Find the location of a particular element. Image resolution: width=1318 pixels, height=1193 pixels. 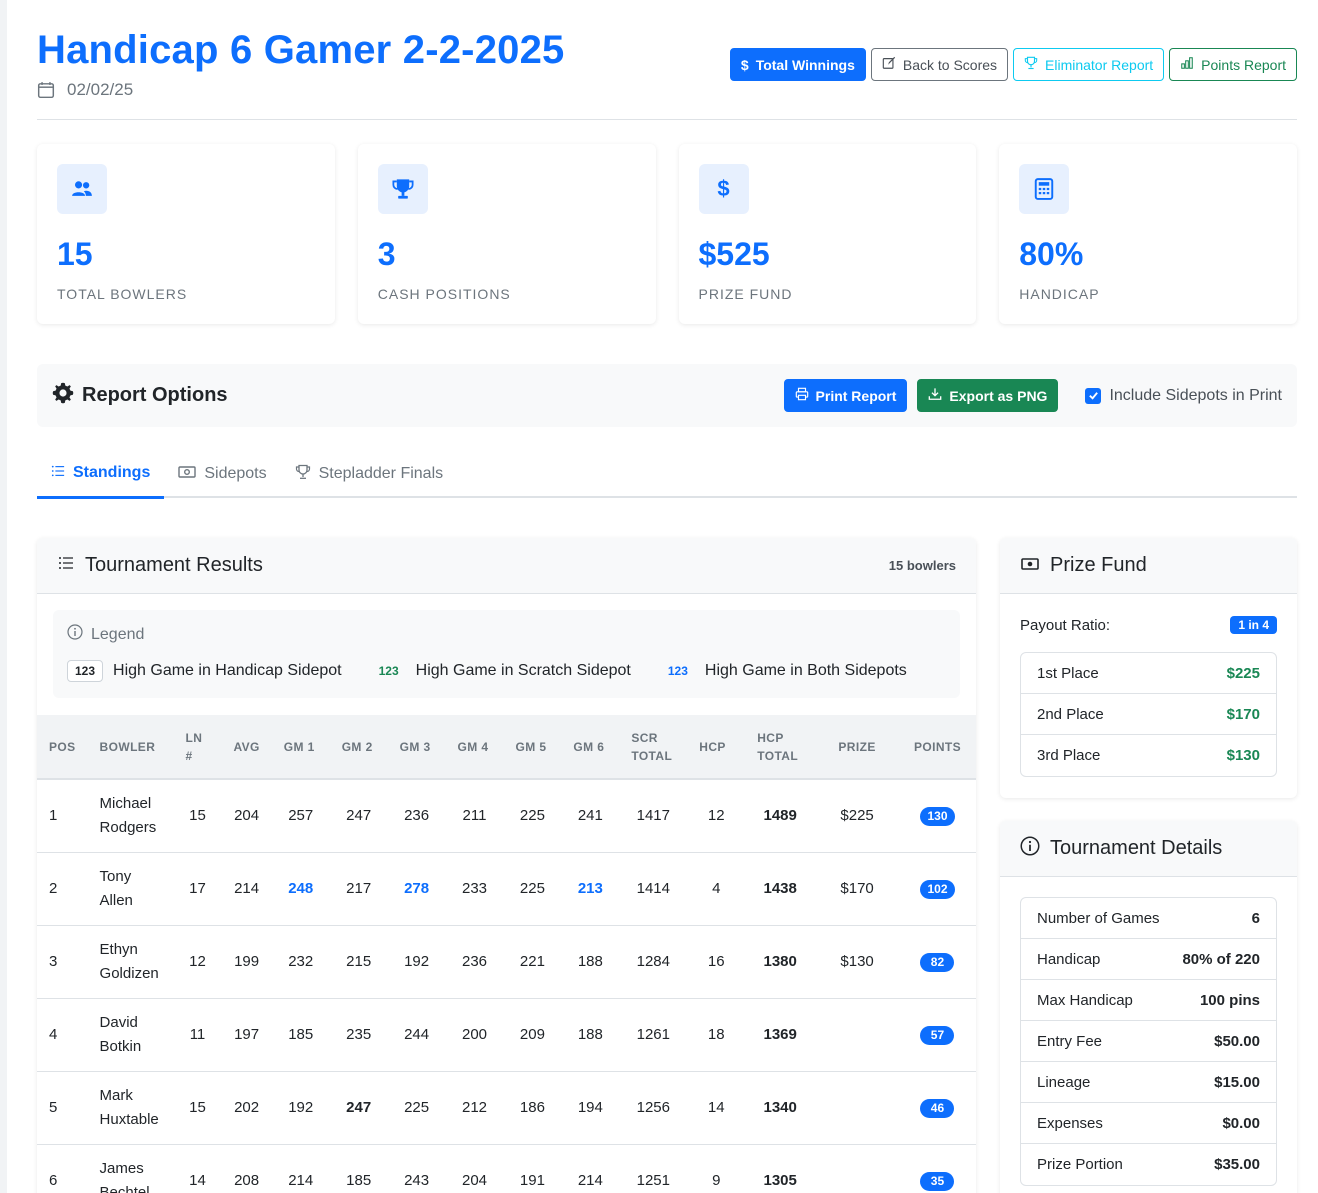

payout-ratio-badge: 1 in 4 is located at coordinates (1253, 625).